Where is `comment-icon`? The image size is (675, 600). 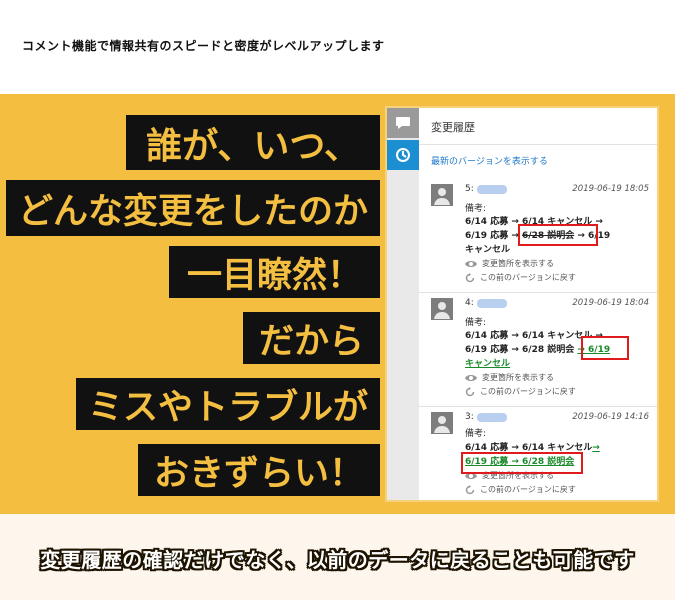
comment-icon is located at coordinates (403, 123).